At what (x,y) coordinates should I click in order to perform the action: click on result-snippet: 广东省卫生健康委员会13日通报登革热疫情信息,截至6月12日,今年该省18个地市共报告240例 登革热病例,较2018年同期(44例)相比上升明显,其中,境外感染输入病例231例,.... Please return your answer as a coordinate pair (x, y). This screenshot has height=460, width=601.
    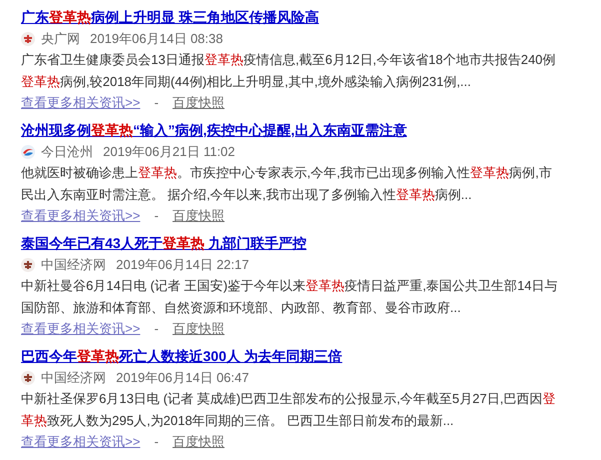
    Looking at the image, I should click on (289, 71).